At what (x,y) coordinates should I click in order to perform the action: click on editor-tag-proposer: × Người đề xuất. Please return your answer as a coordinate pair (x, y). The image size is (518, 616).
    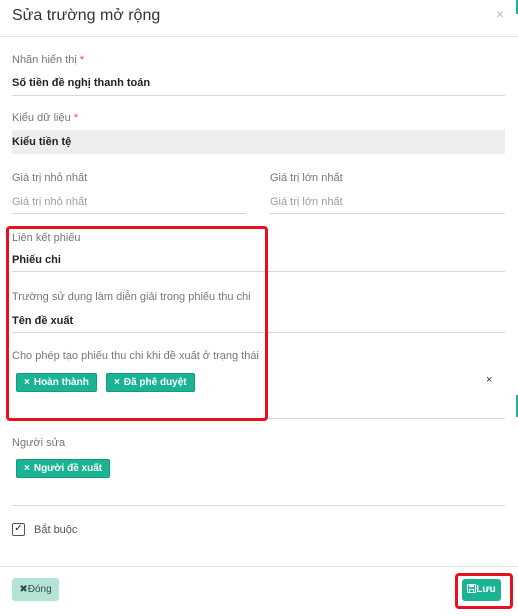
    Looking at the image, I should click on (63, 468).